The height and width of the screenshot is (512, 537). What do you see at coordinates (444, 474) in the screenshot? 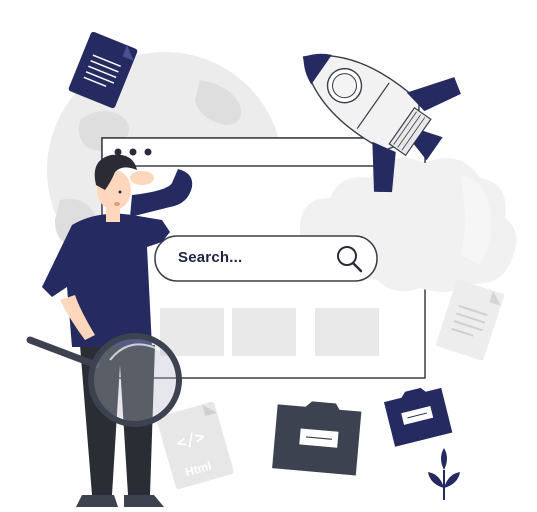
I see `plant-icon` at bounding box center [444, 474].